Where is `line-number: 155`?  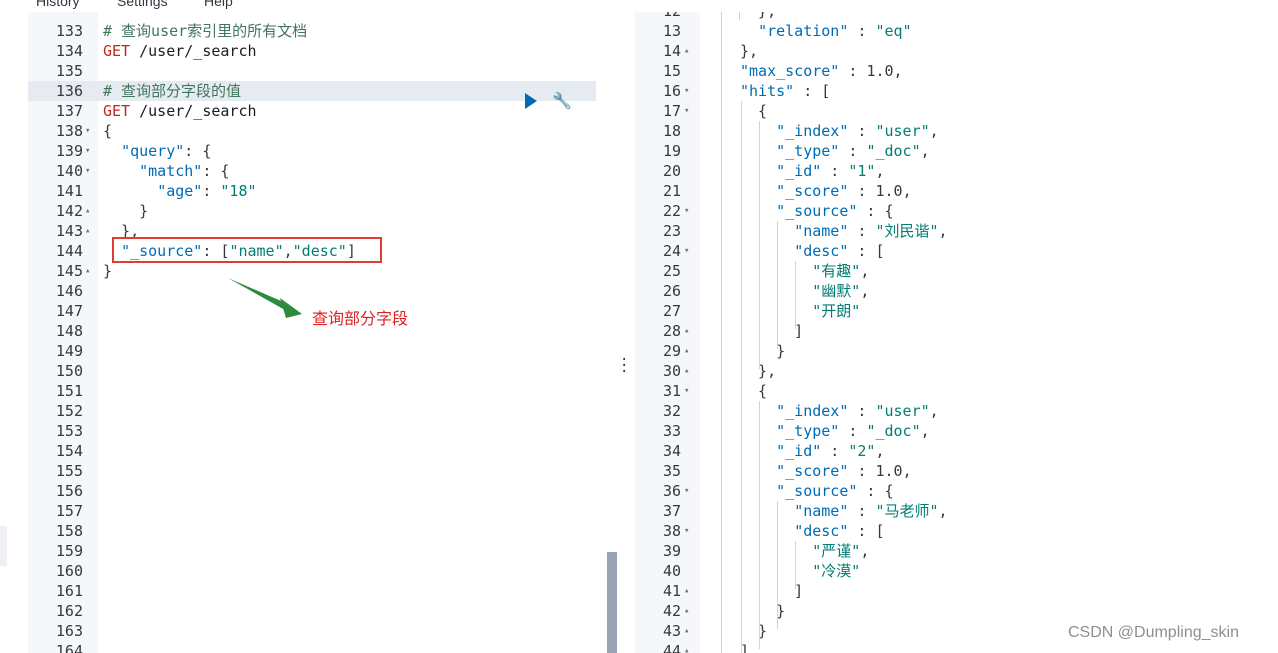
line-number: 155 is located at coordinates (69, 471).